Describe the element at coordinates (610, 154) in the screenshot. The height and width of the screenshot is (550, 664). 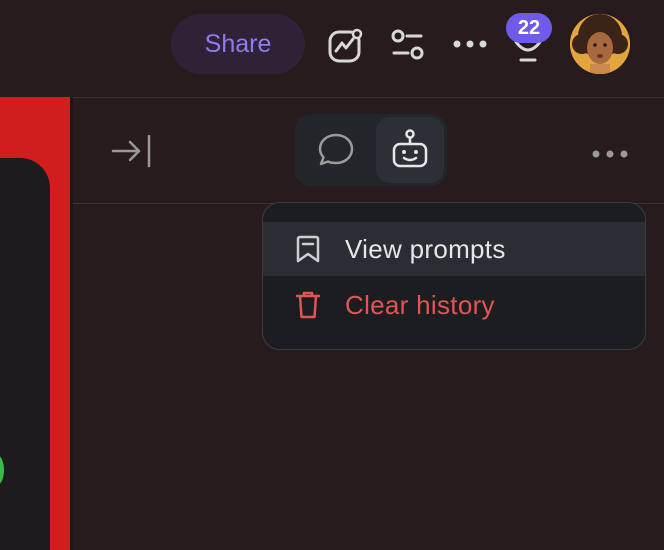
I see `panel-more-icon` at that location.